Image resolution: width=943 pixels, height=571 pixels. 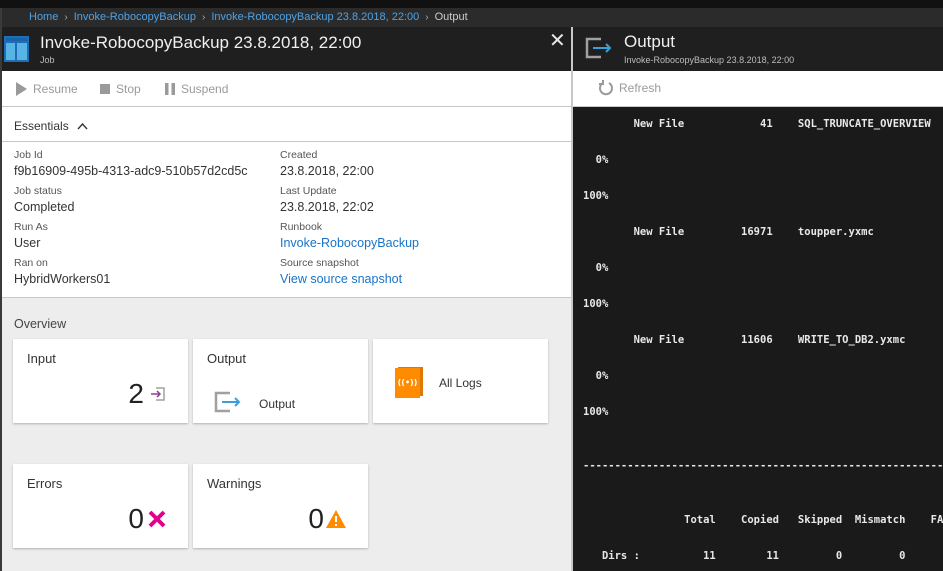 I want to click on overview-heading: Overview, so click(x=40, y=324).